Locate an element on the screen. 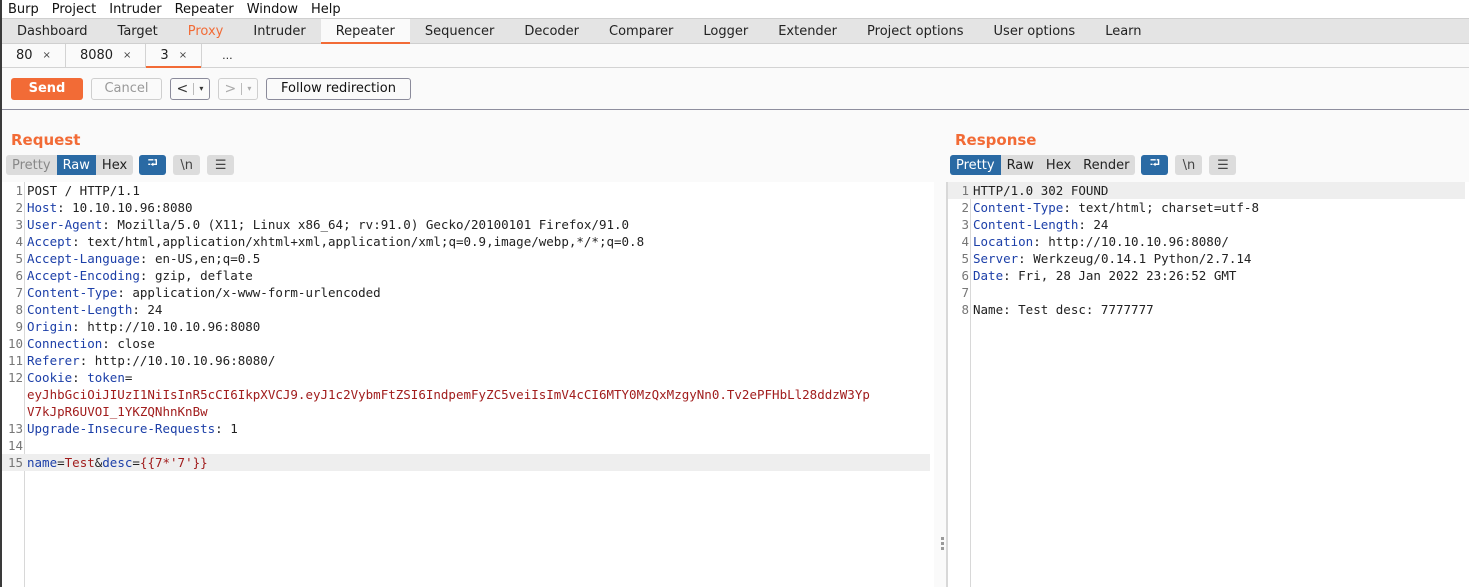 This screenshot has width=1469, height=587. line-content: Content-Length: 24 is located at coordinates (93, 309).